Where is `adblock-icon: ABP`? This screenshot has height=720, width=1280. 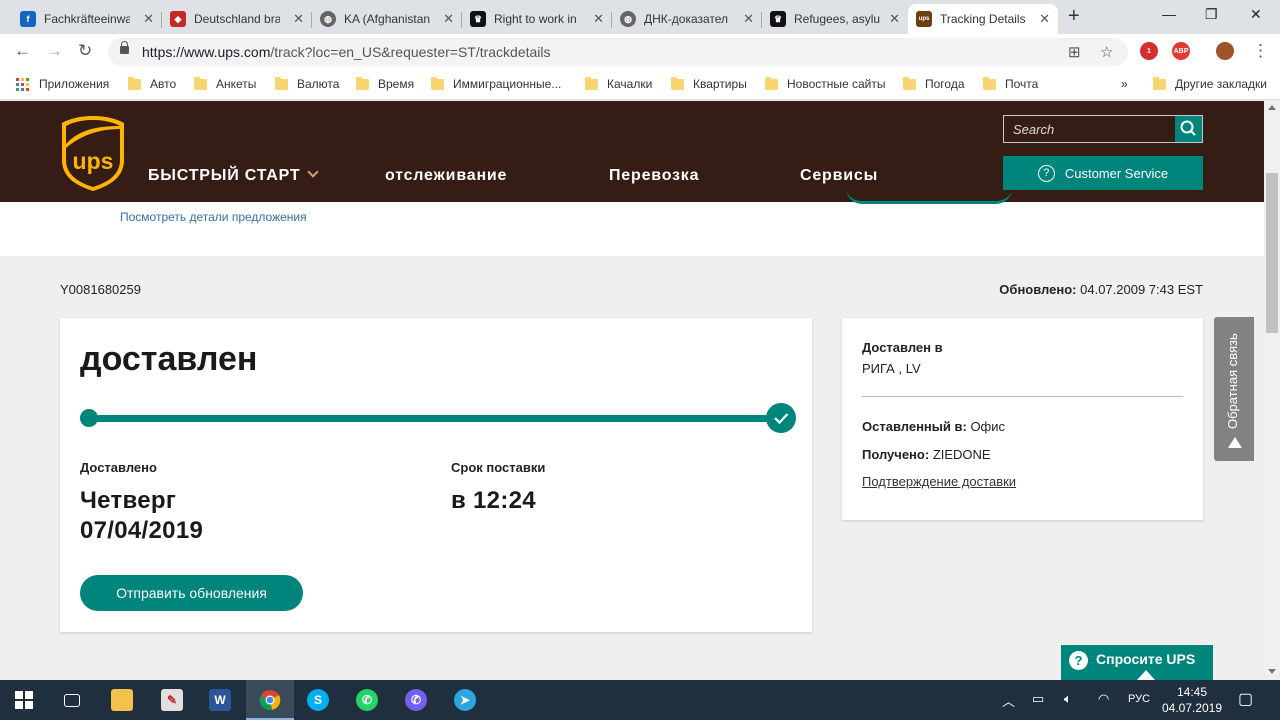 adblock-icon: ABP is located at coordinates (1181, 51).